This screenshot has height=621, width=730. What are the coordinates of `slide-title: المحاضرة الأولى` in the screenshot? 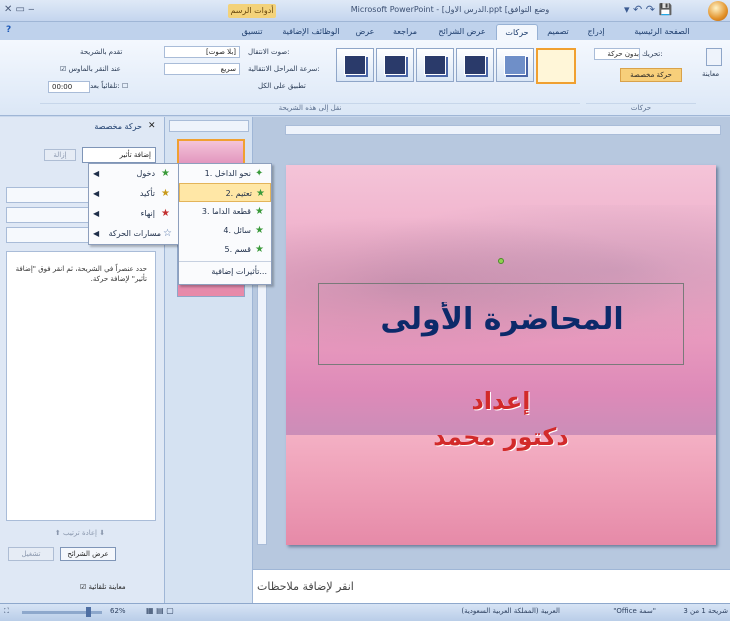 It's located at (502, 319).